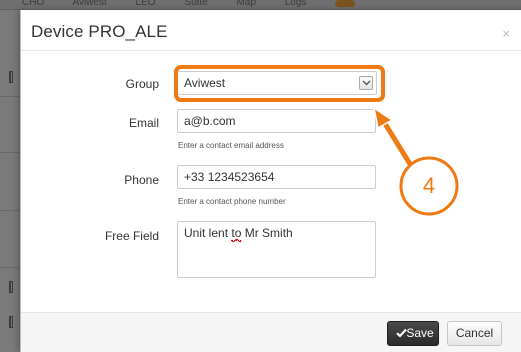  Describe the element at coordinates (271, 332) in the screenshot. I see `dialog-footer: Save Cancel` at that location.